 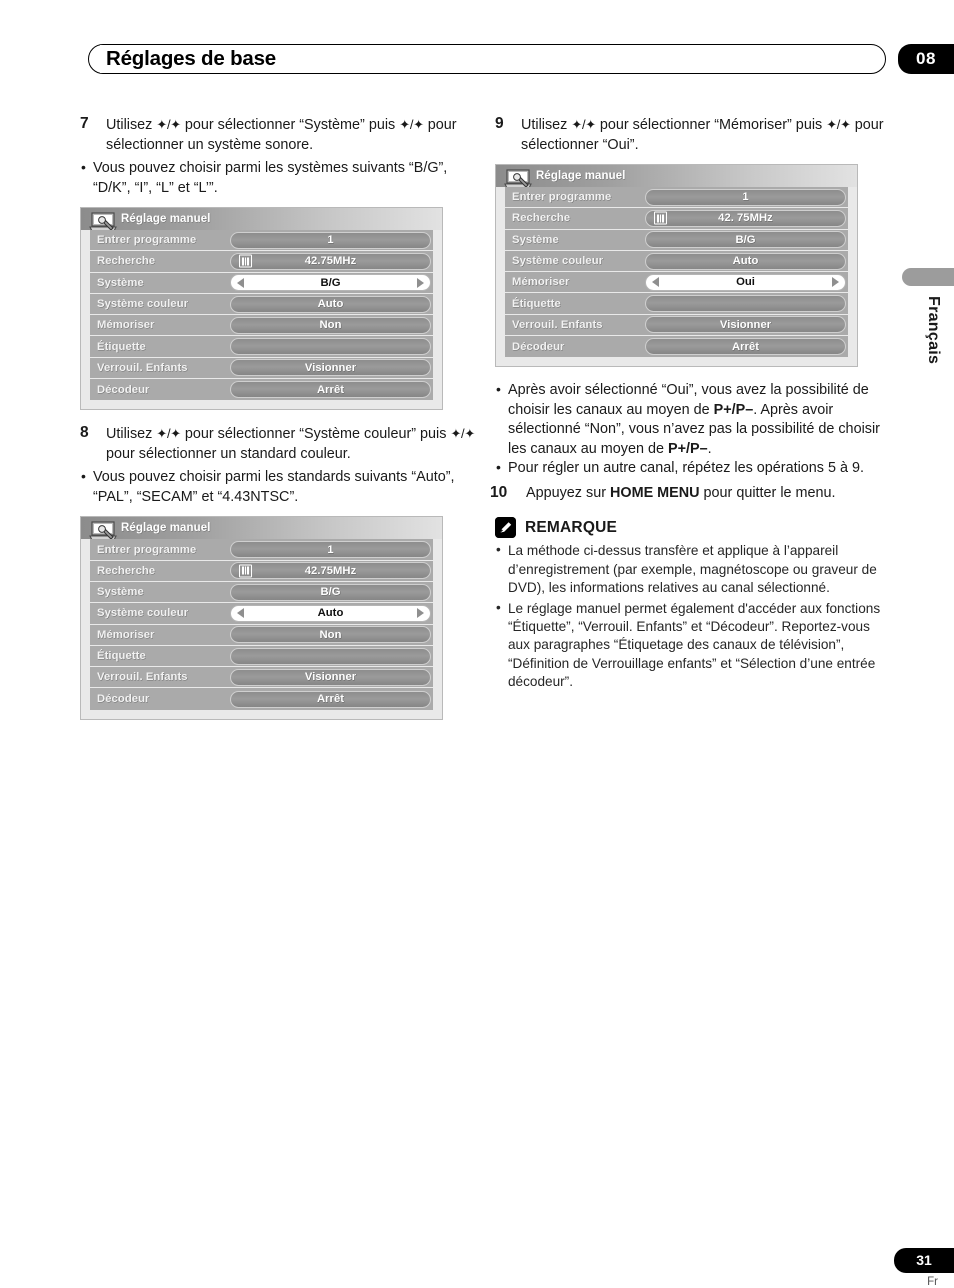 I want to click on key-label-p-plus-minus: P+/P–, so click(x=688, y=448).